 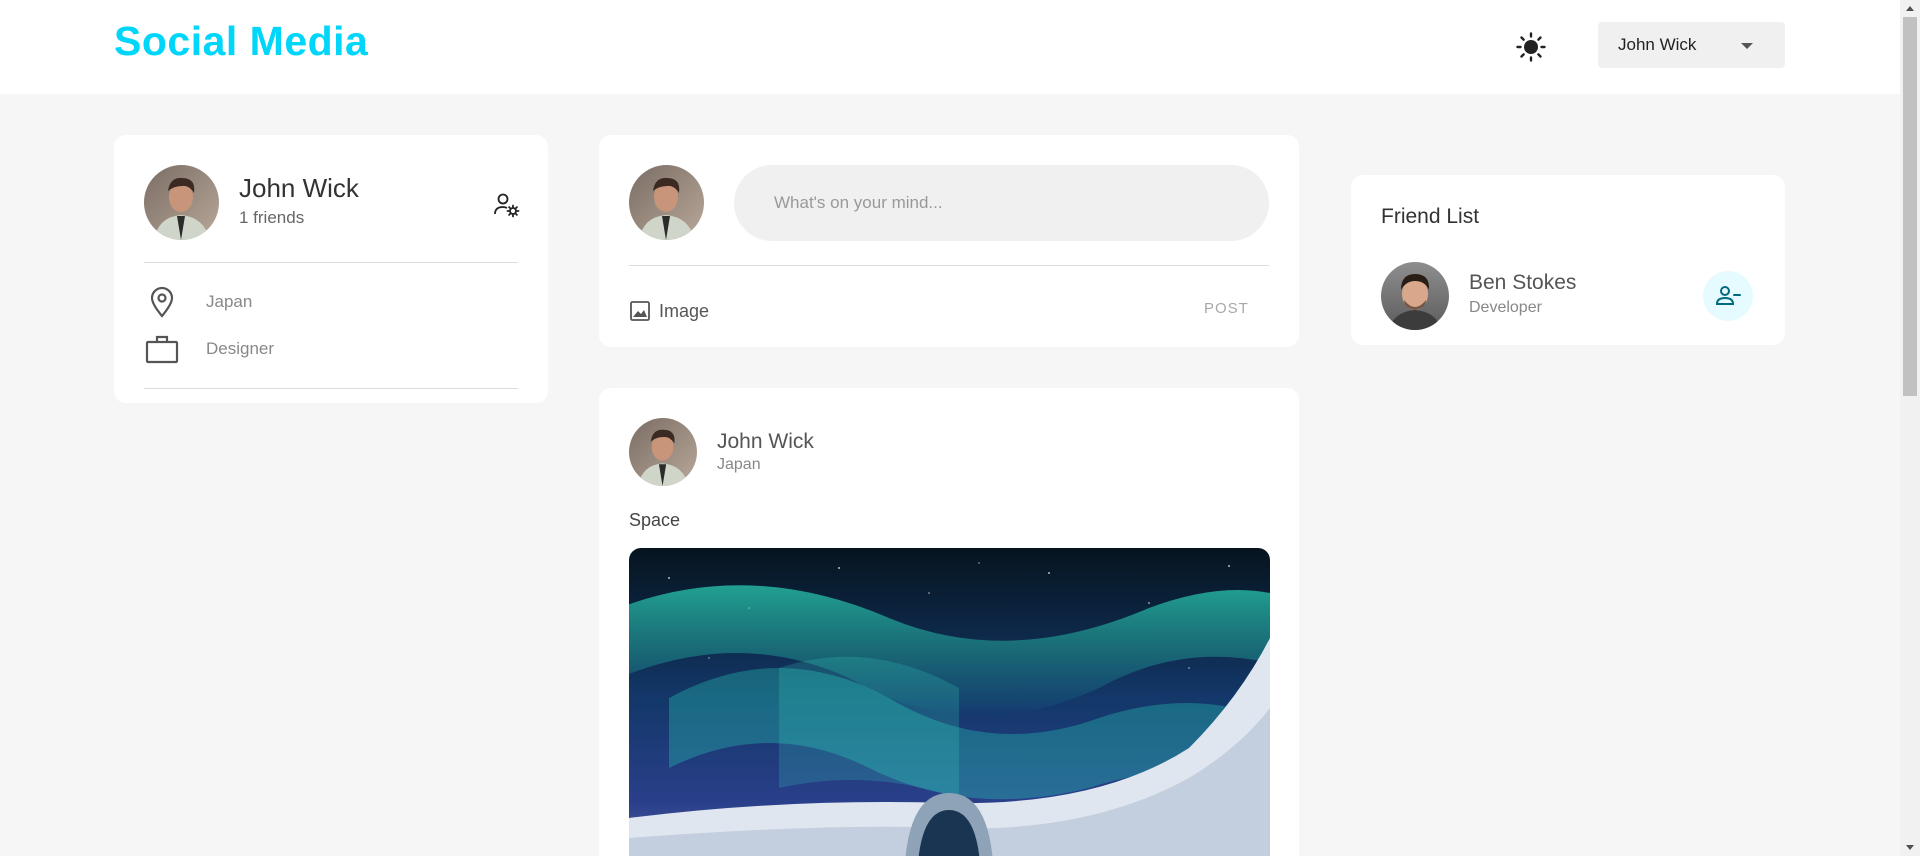 What do you see at coordinates (1001, 203) in the screenshot?
I see `post-input` at bounding box center [1001, 203].